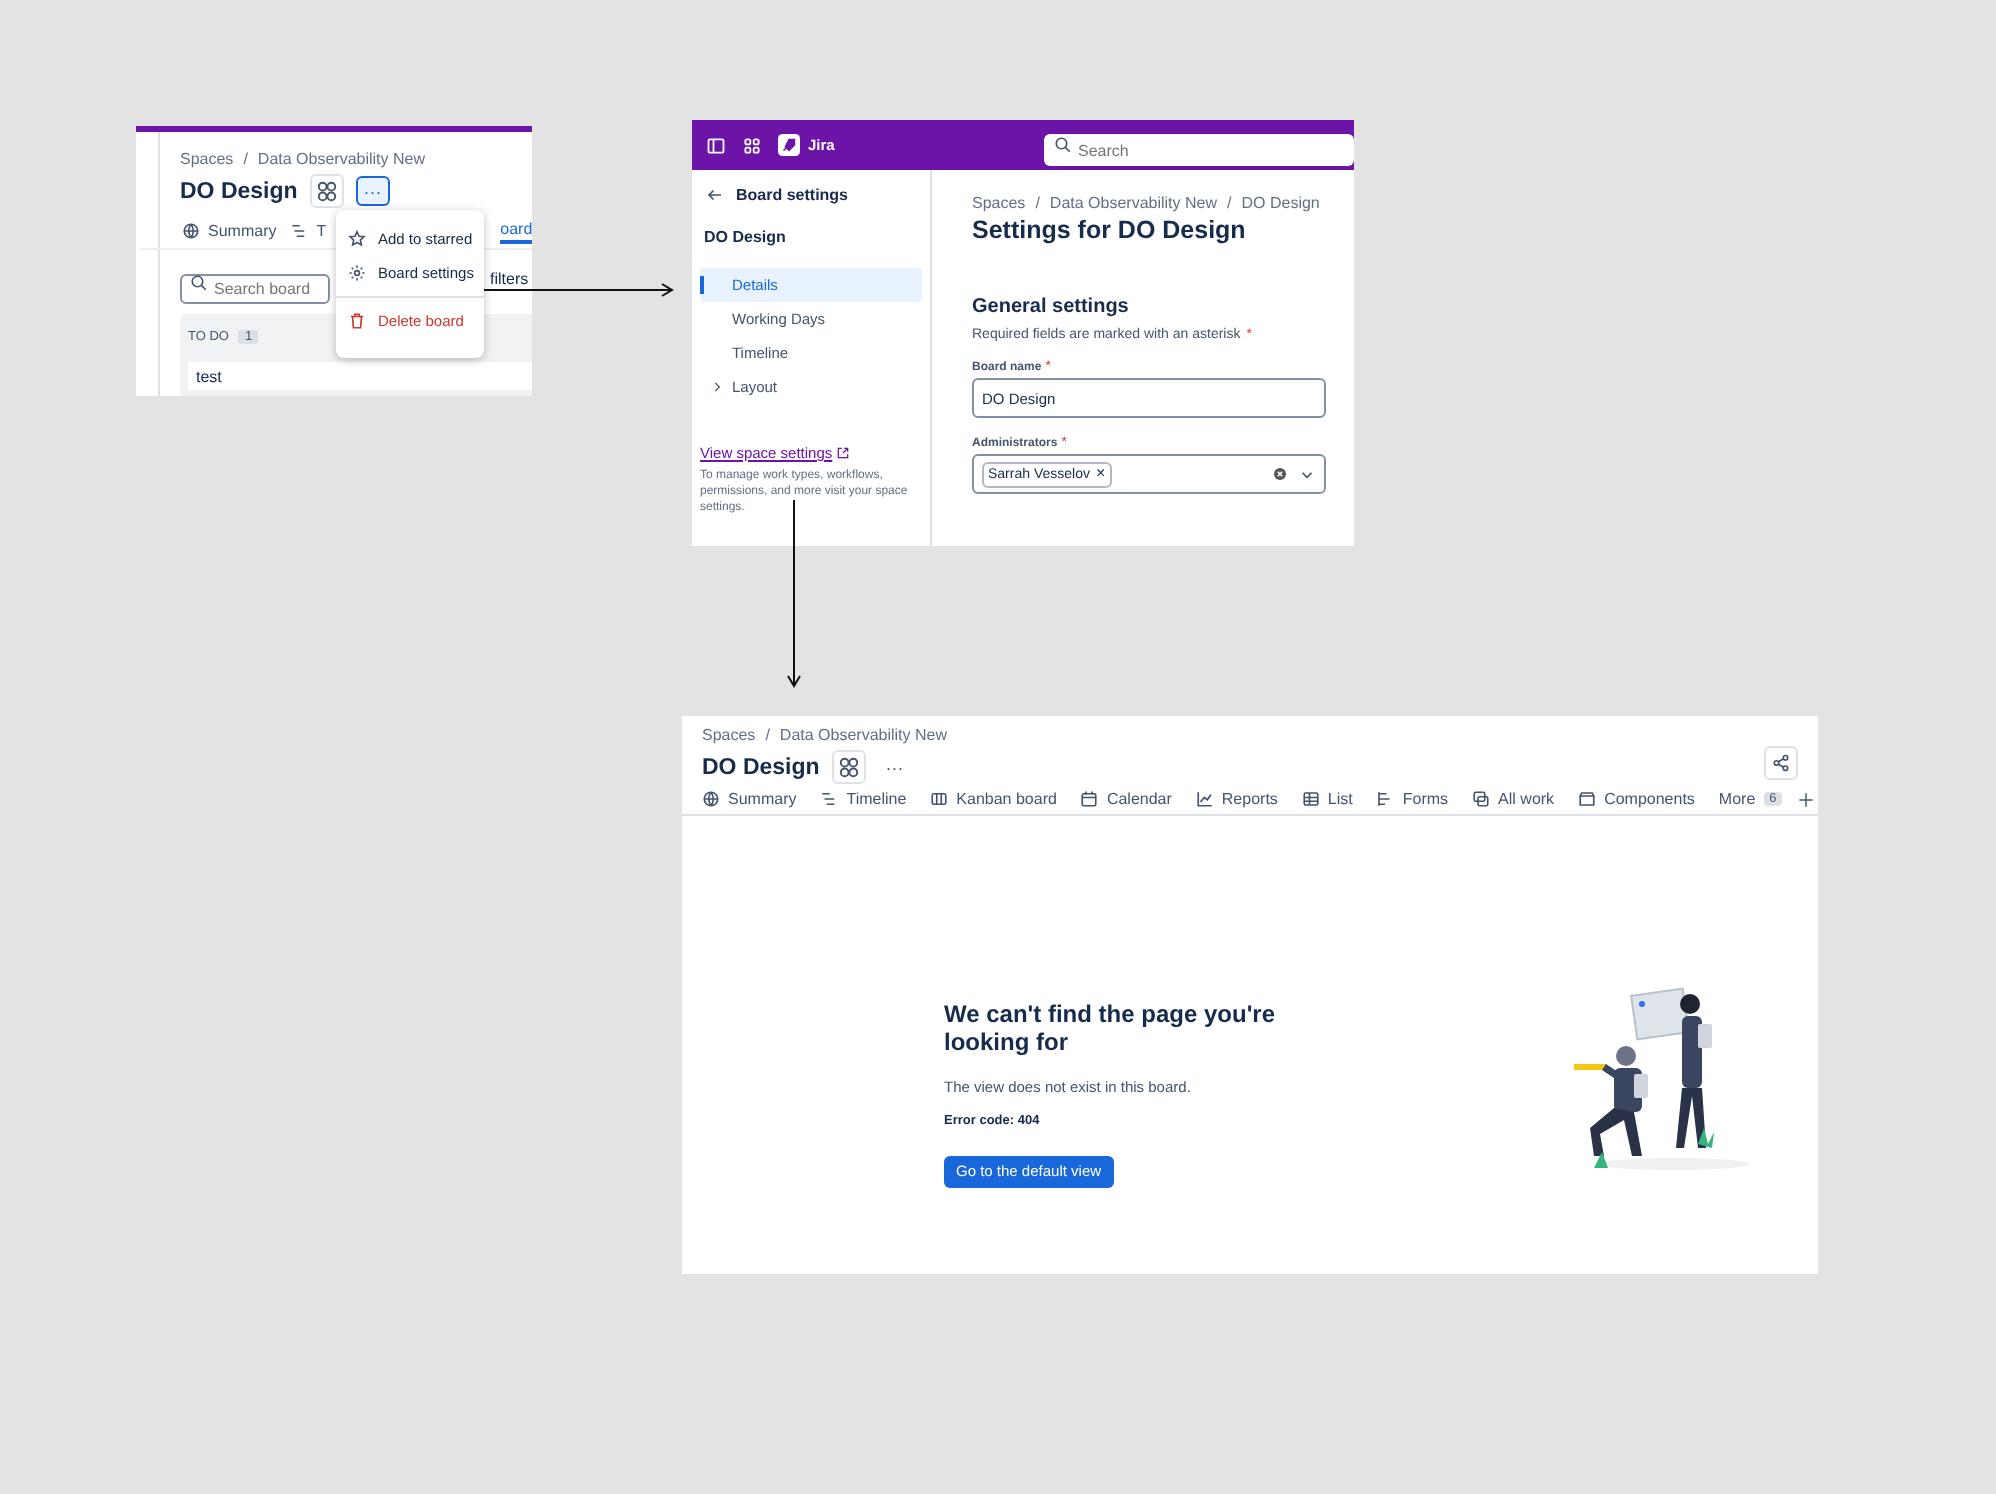 Image resolution: width=1996 pixels, height=1494 pixels. What do you see at coordinates (1806, 799) in the screenshot?
I see `add-icon` at bounding box center [1806, 799].